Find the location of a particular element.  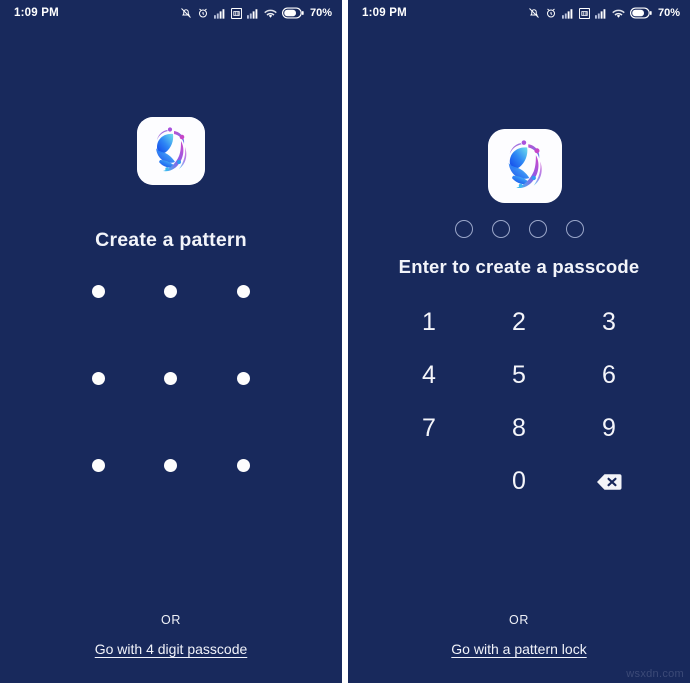

keypad-key-1: 1 is located at coordinates (429, 322).